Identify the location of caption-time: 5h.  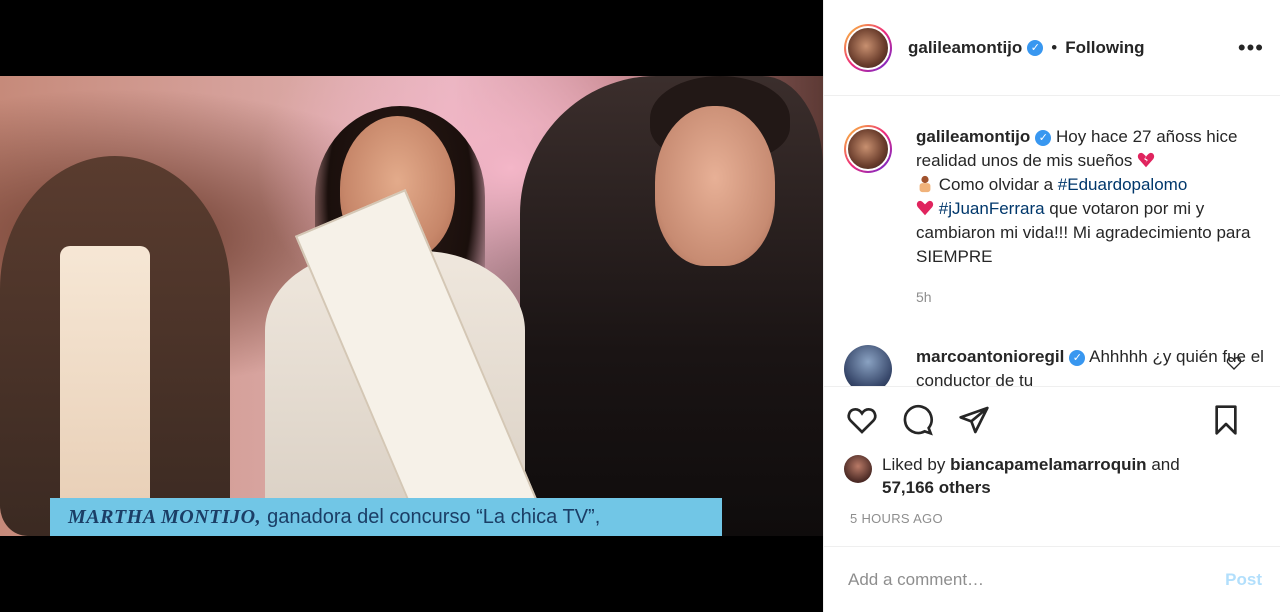
(1090, 297).